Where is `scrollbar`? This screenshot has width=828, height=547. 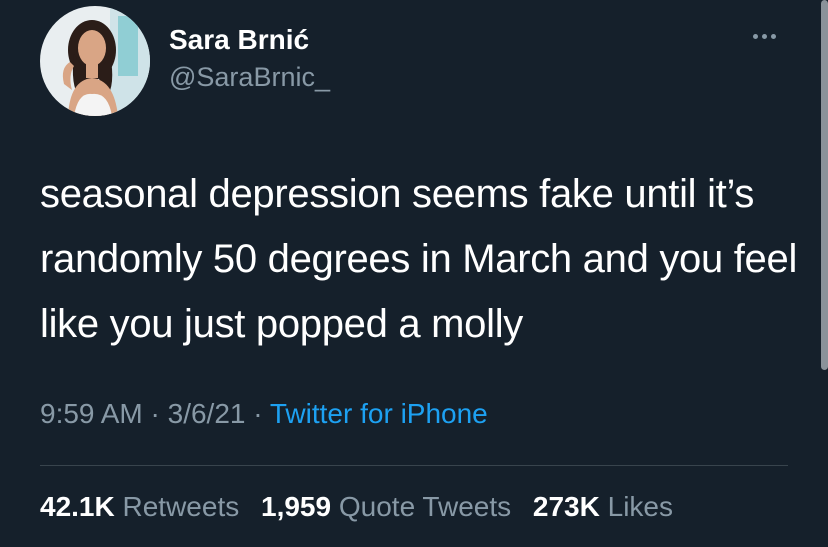
scrollbar is located at coordinates (824, 185).